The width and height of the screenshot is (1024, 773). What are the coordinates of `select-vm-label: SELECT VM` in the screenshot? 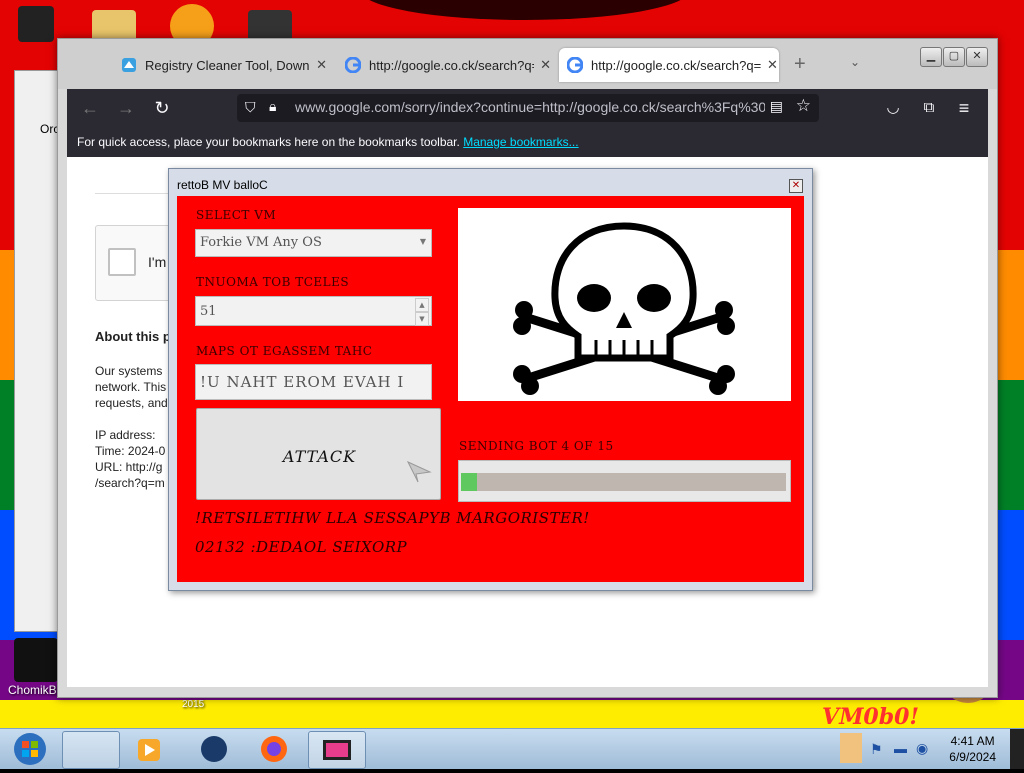 It's located at (236, 215).